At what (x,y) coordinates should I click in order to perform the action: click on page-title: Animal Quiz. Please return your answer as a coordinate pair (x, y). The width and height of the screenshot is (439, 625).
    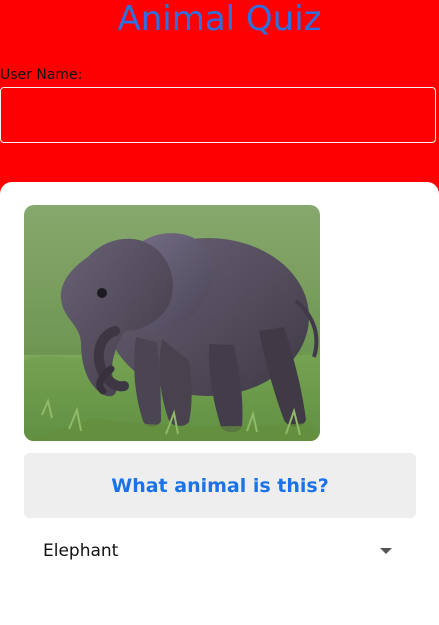
    Looking at the image, I should click on (219, 19).